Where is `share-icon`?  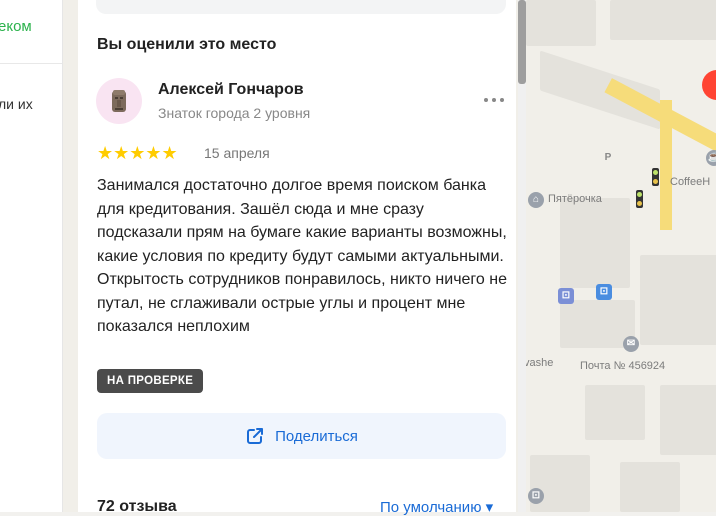 share-icon is located at coordinates (255, 436).